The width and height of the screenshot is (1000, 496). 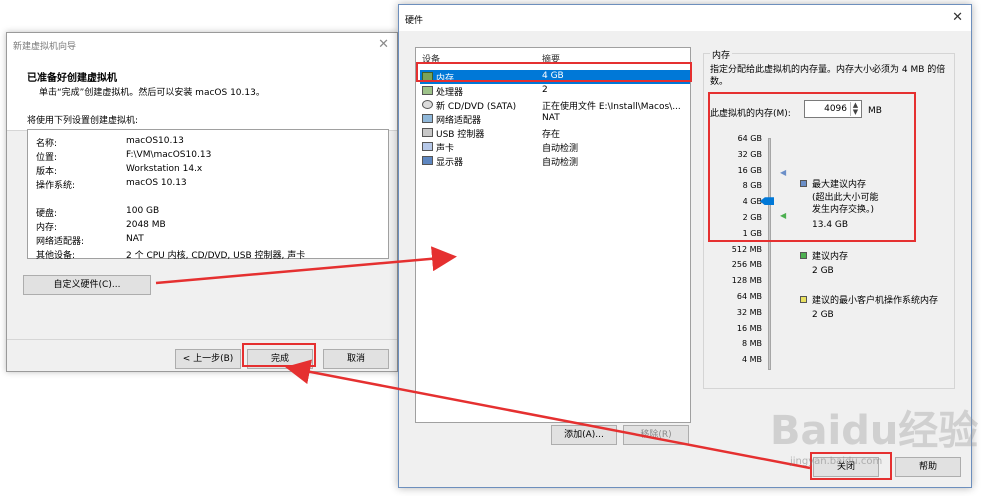 What do you see at coordinates (874, 431) in the screenshot?
I see `watermark-logo: Baidu经验` at bounding box center [874, 431].